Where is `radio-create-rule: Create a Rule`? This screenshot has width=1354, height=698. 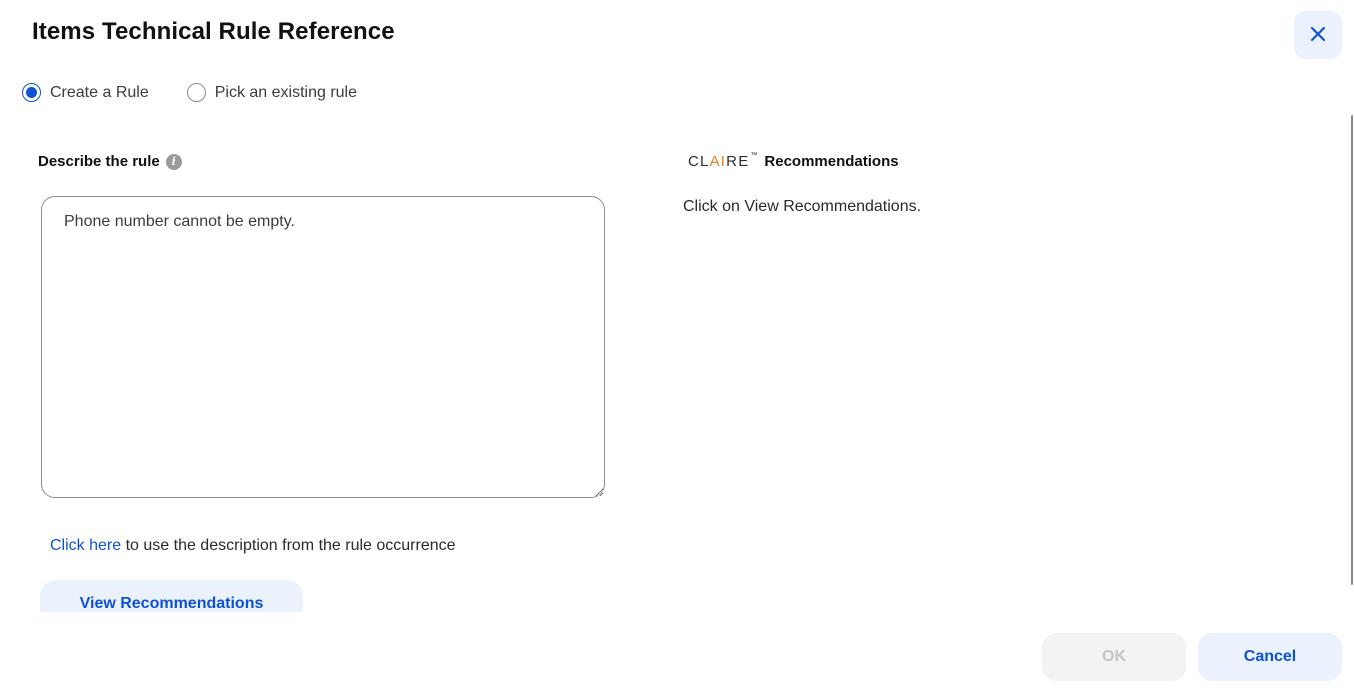 radio-create-rule: Create a Rule is located at coordinates (85, 92).